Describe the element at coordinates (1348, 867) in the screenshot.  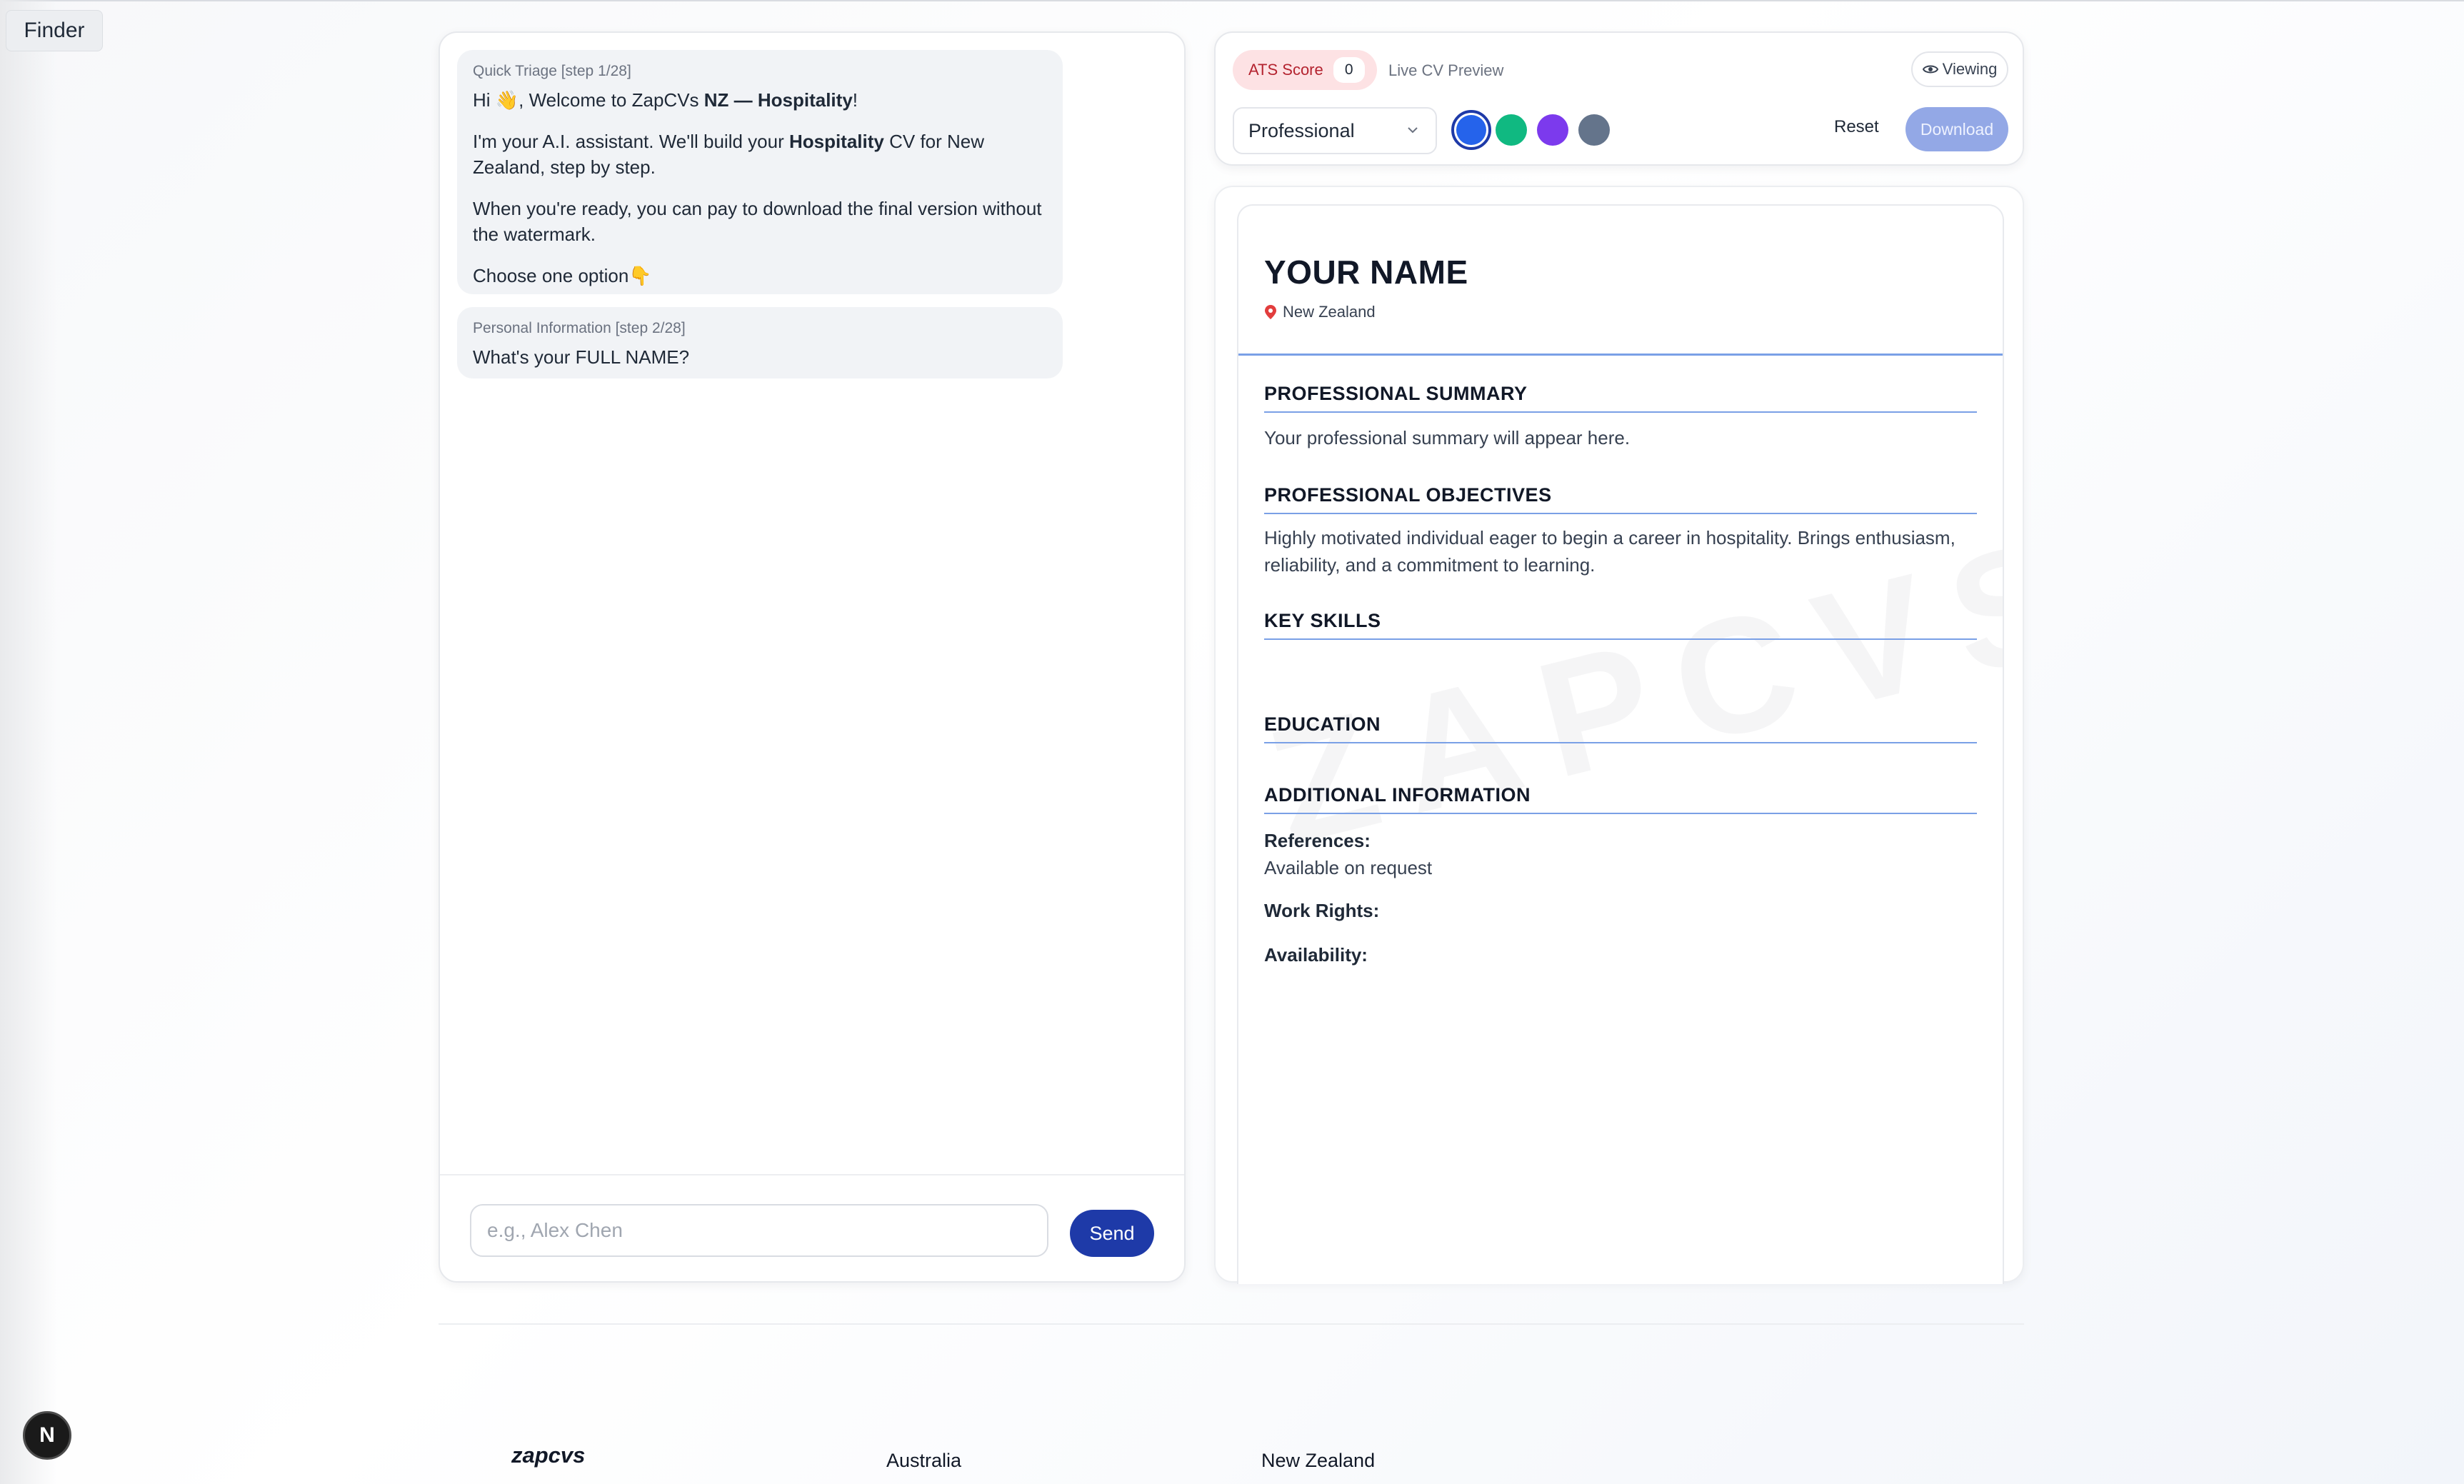
I see `references-value: Available on request` at that location.